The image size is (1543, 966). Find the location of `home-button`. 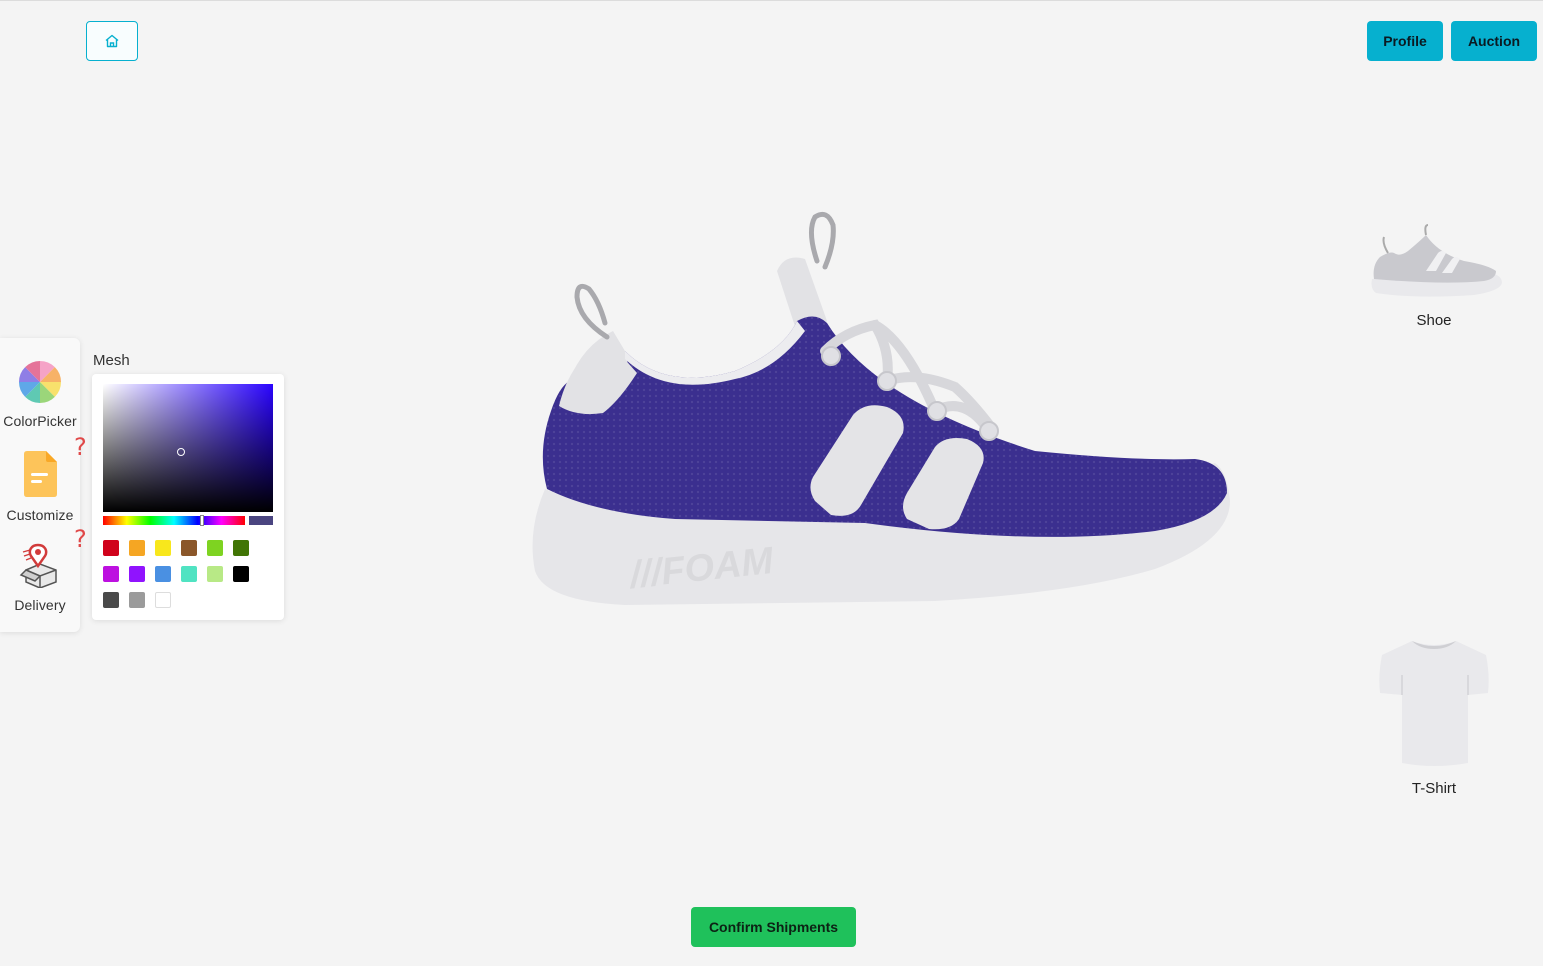

home-button is located at coordinates (112, 41).